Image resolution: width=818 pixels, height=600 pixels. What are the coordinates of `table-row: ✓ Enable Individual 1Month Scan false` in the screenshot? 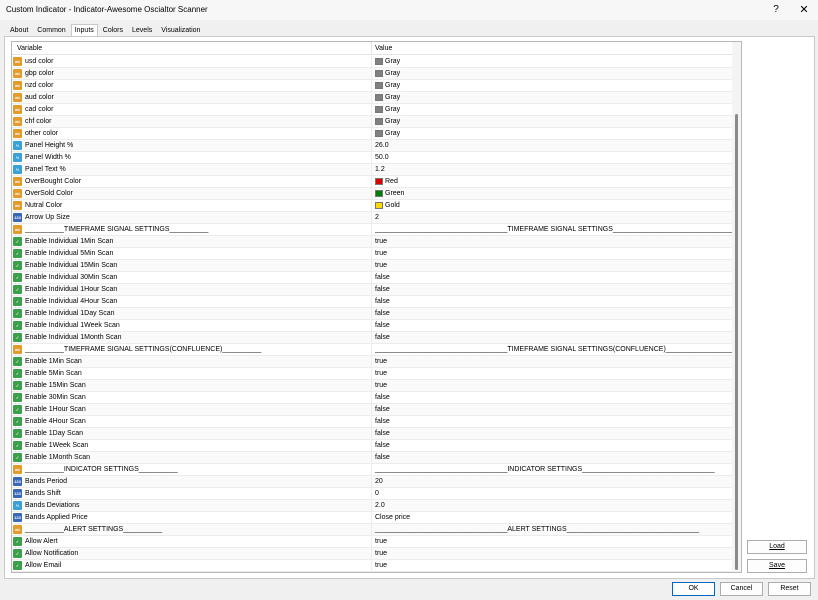 It's located at (372, 338).